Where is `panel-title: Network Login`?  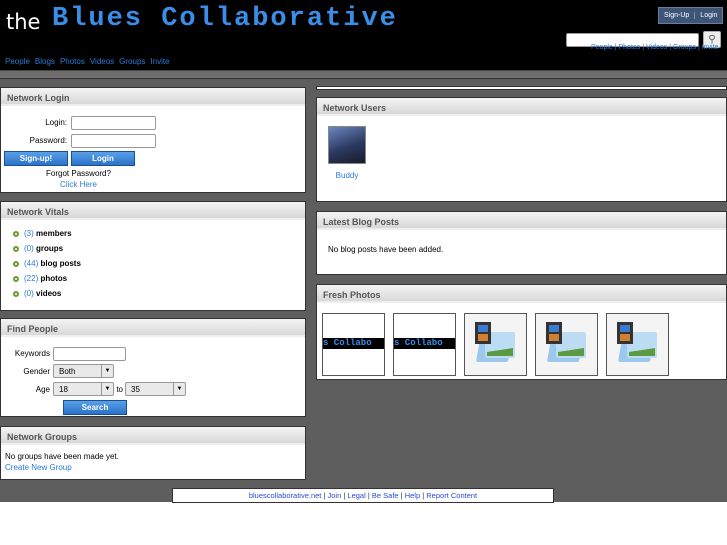
panel-title: Network Login is located at coordinates (153, 97).